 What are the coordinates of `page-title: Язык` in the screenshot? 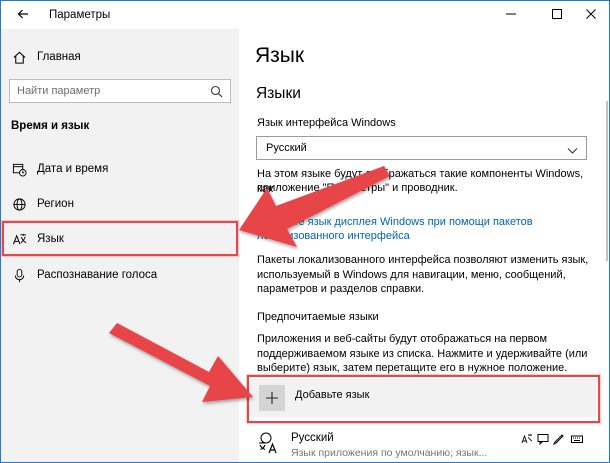 It's located at (280, 55).